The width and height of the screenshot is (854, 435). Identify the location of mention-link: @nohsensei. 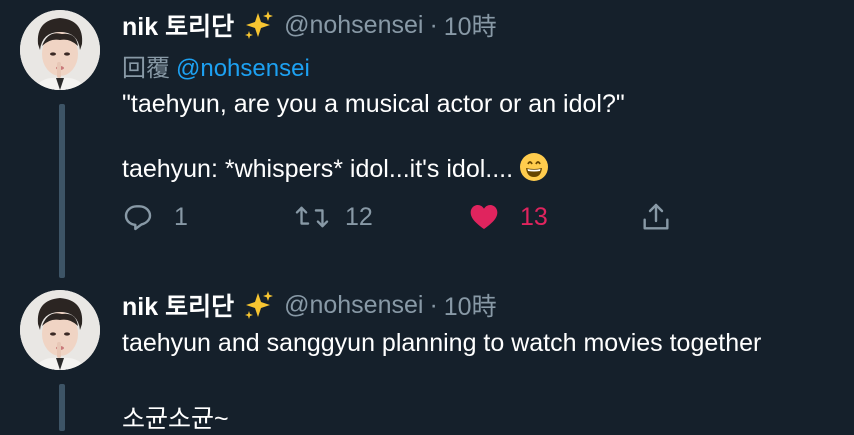
(243, 68).